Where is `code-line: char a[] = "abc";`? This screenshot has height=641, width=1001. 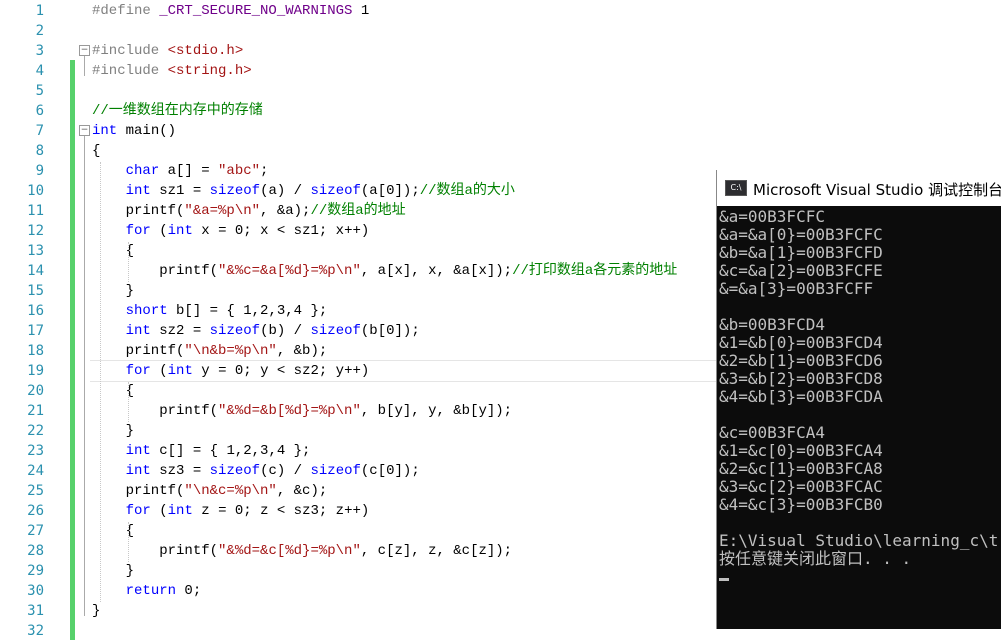 code-line: char a[] = "abc"; is located at coordinates (180, 171).